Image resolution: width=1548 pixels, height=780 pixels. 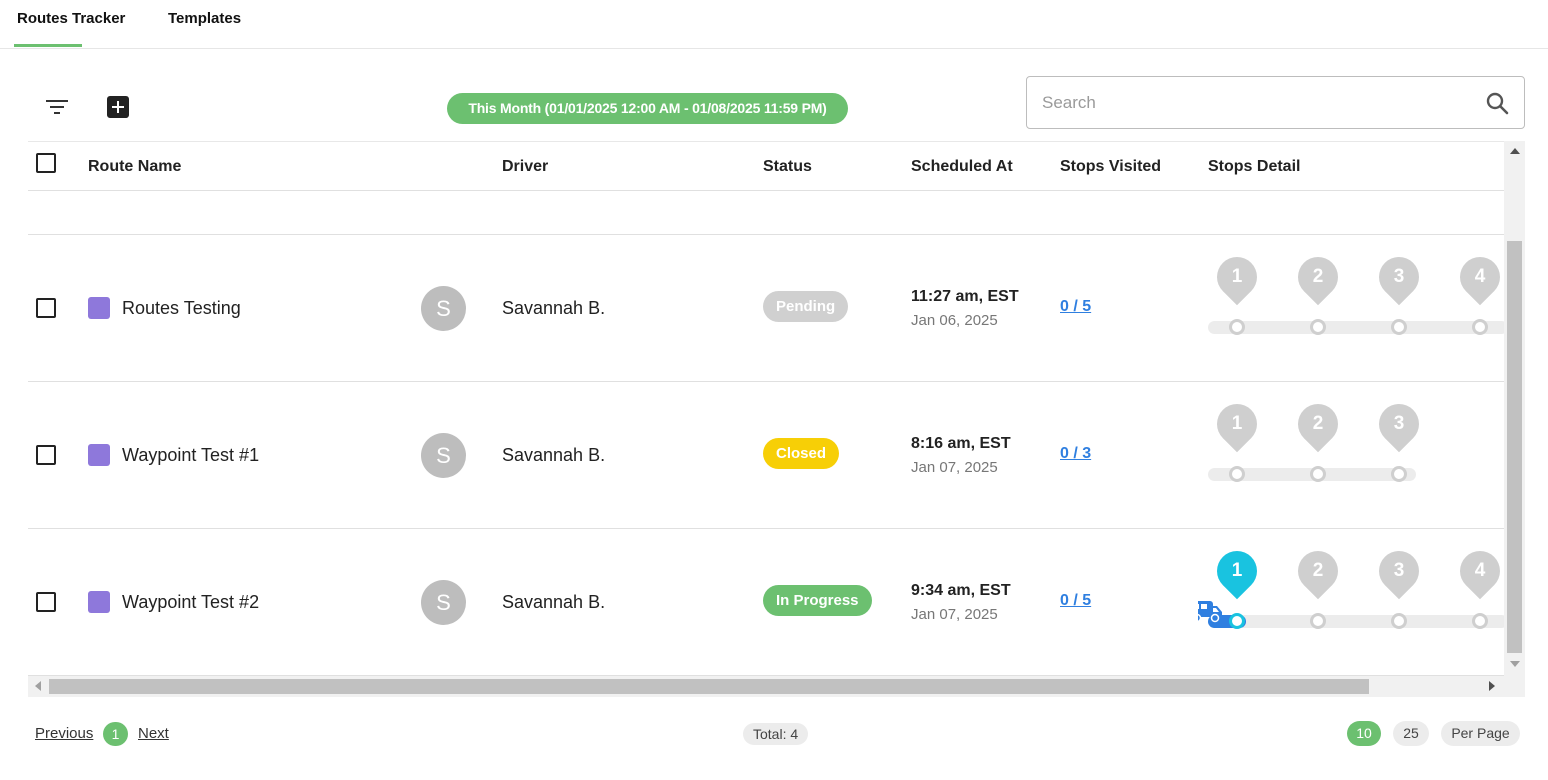 What do you see at coordinates (1411, 733) in the screenshot?
I see `per-page-25-button: 25` at bounding box center [1411, 733].